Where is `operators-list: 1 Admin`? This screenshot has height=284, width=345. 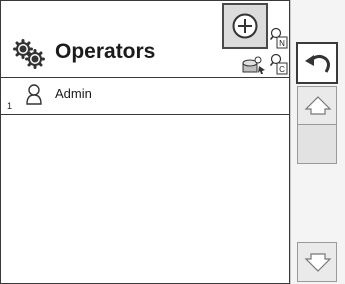
operators-list: 1 Admin is located at coordinates (145, 96).